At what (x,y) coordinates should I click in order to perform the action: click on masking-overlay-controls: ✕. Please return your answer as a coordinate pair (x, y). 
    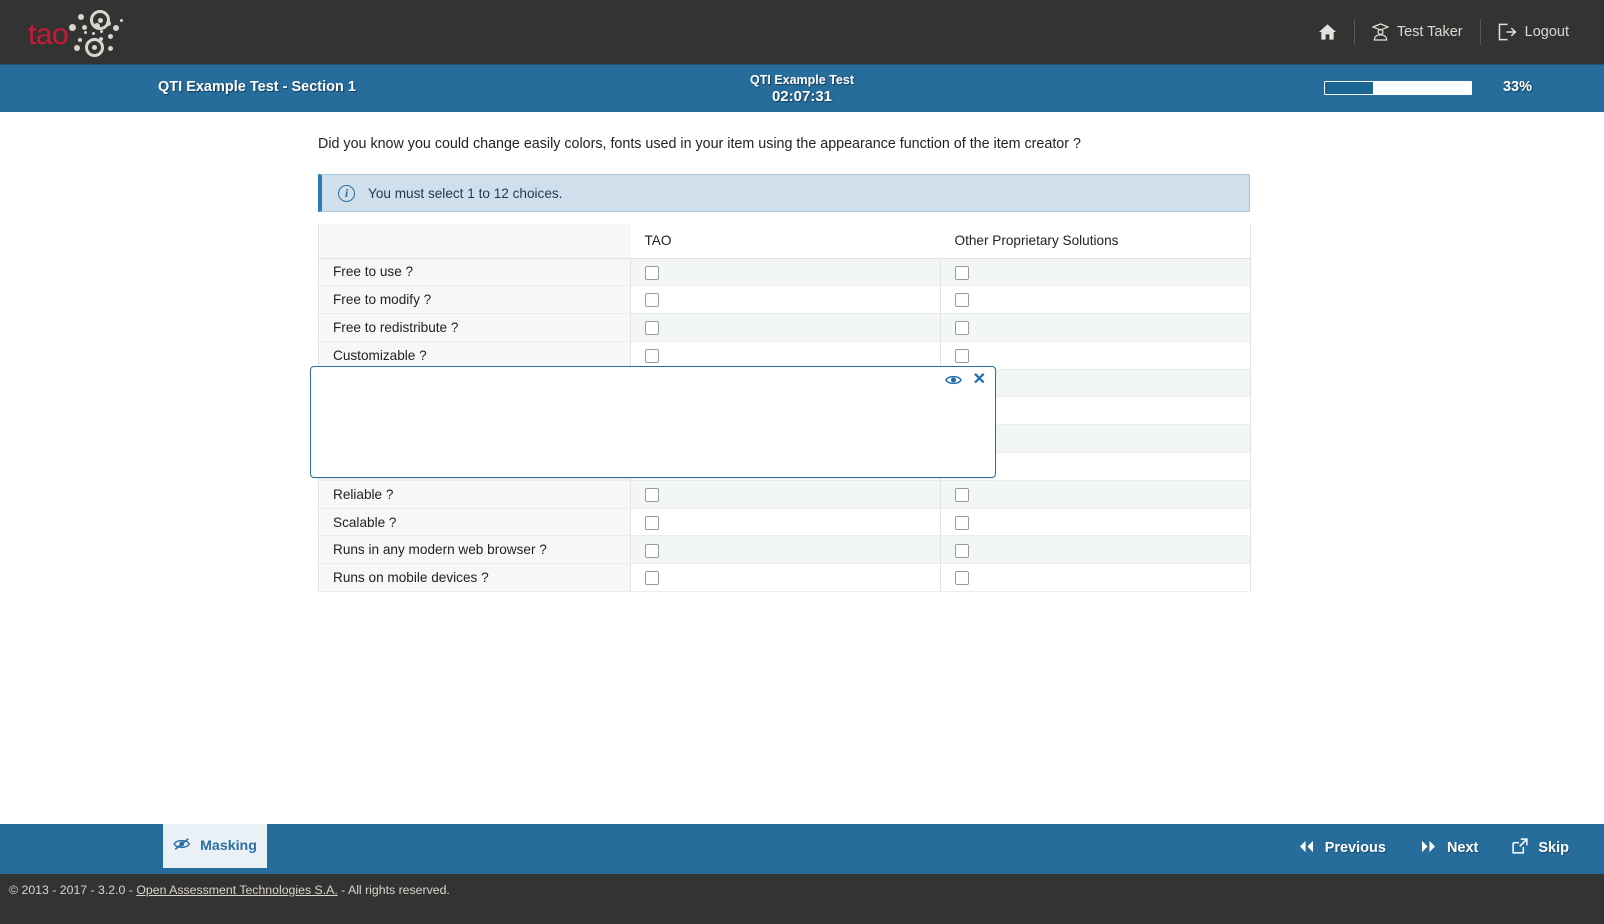
    Looking at the image, I should click on (965, 380).